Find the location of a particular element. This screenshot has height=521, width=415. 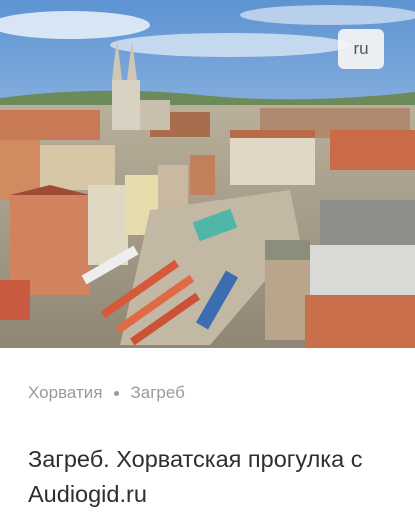

breadcrumb: Хорватия Загреб is located at coordinates (106, 393).